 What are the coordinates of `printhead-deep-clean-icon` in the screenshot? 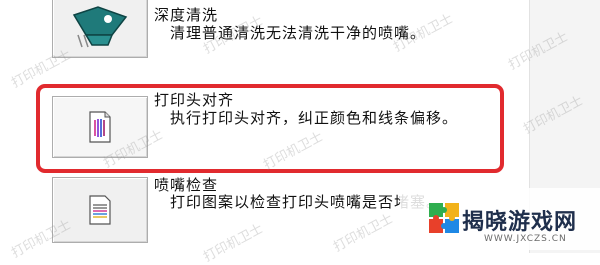 It's located at (100, 27).